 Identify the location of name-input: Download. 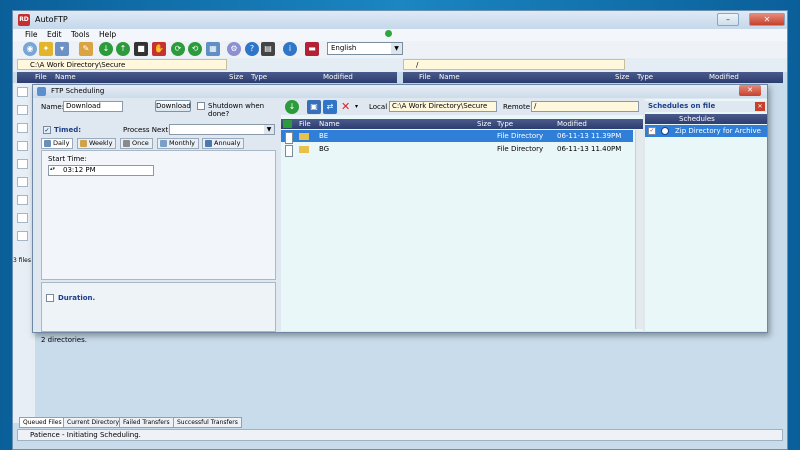
(93, 106).